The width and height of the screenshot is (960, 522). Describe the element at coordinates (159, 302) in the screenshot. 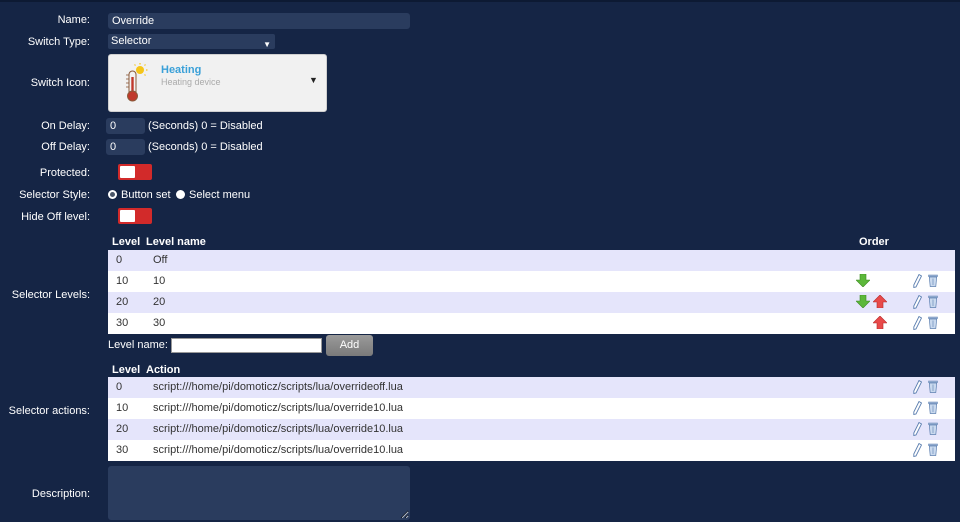

I see `level-name: 20` at that location.